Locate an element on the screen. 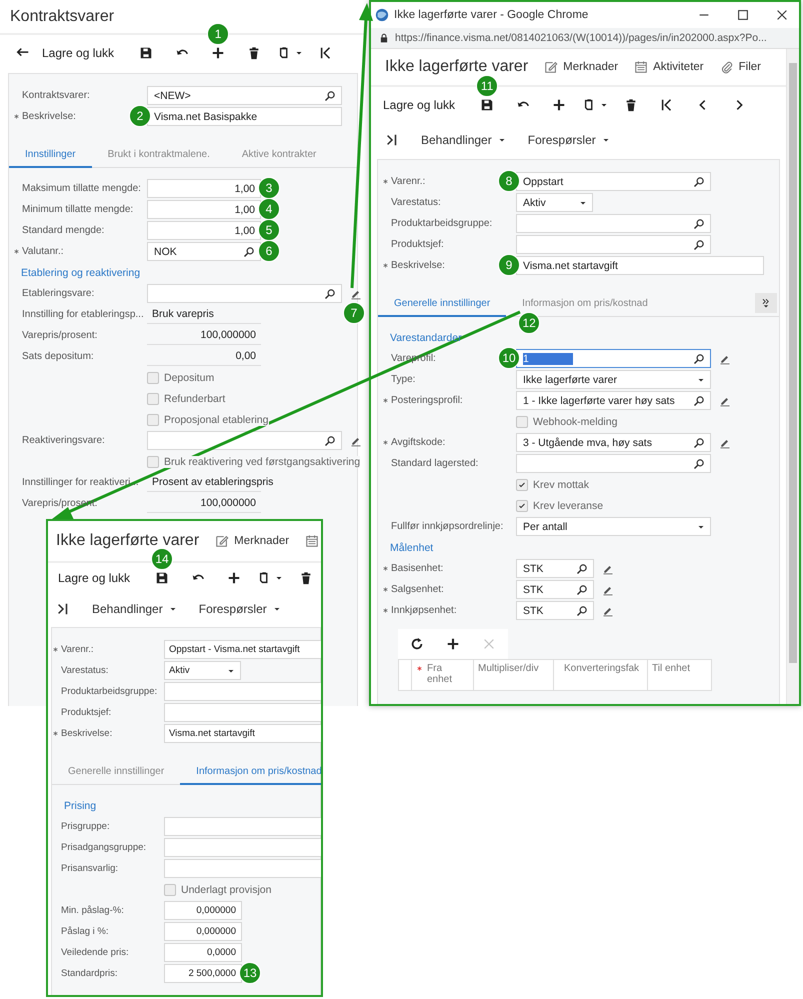 This screenshot has height=999, width=803. lookup-field: NOK is located at coordinates (204, 251).